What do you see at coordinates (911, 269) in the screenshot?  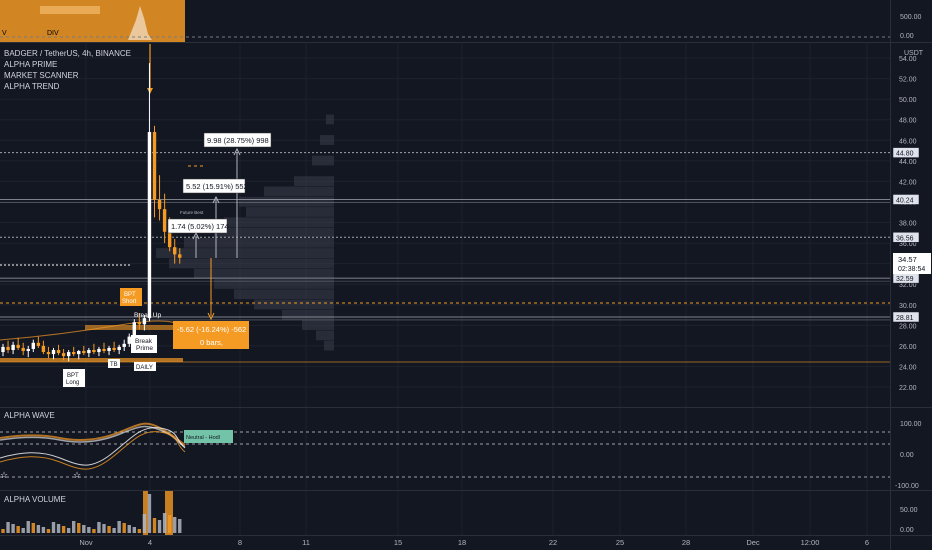 I see `countdown: 02:38:54` at bounding box center [911, 269].